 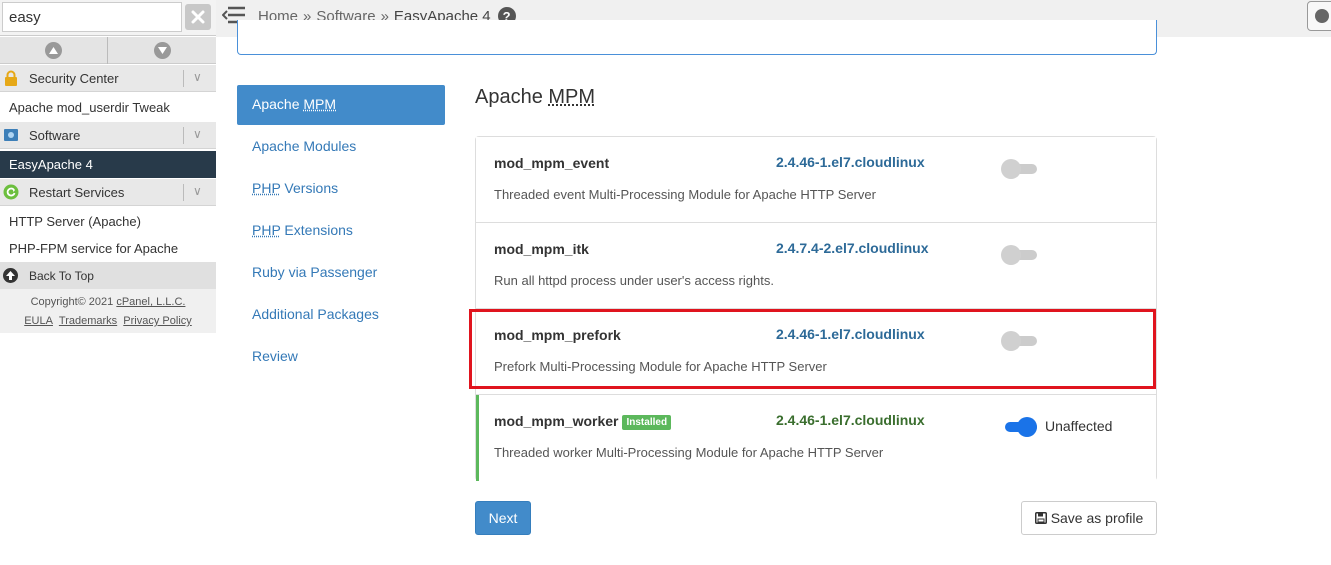 What do you see at coordinates (157, 321) in the screenshot?
I see `privacy-policy-link: Privacy Policy` at bounding box center [157, 321].